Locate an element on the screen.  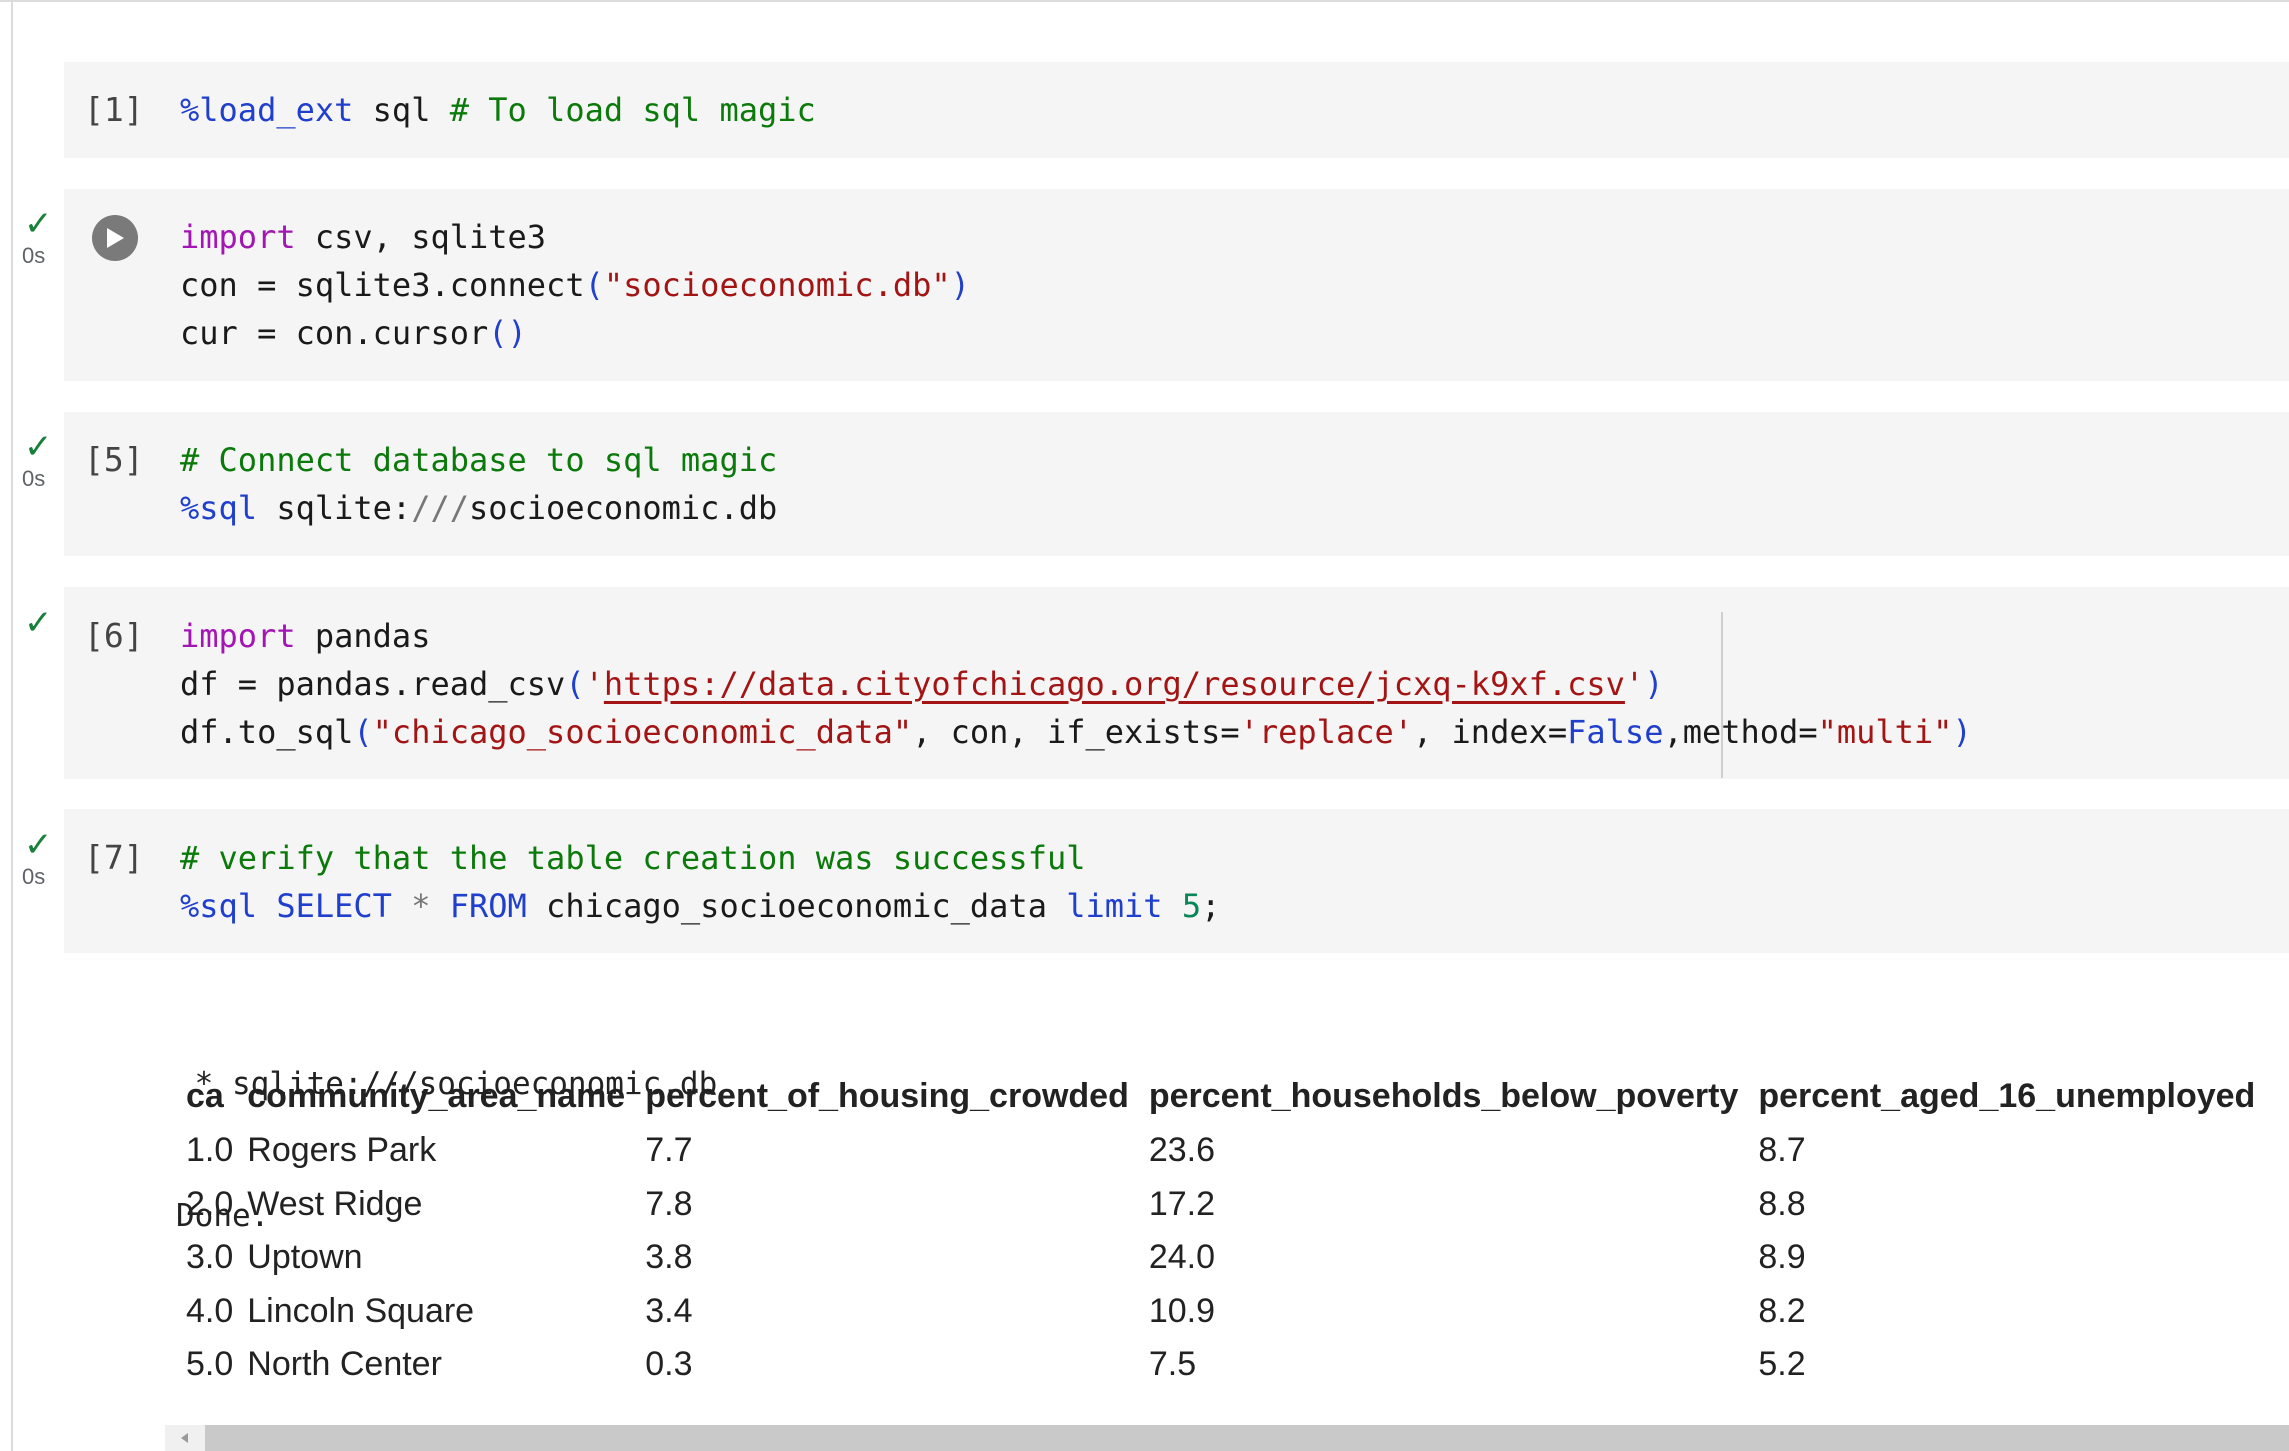
table-cell: 1.0 is located at coordinates (210, 1150).